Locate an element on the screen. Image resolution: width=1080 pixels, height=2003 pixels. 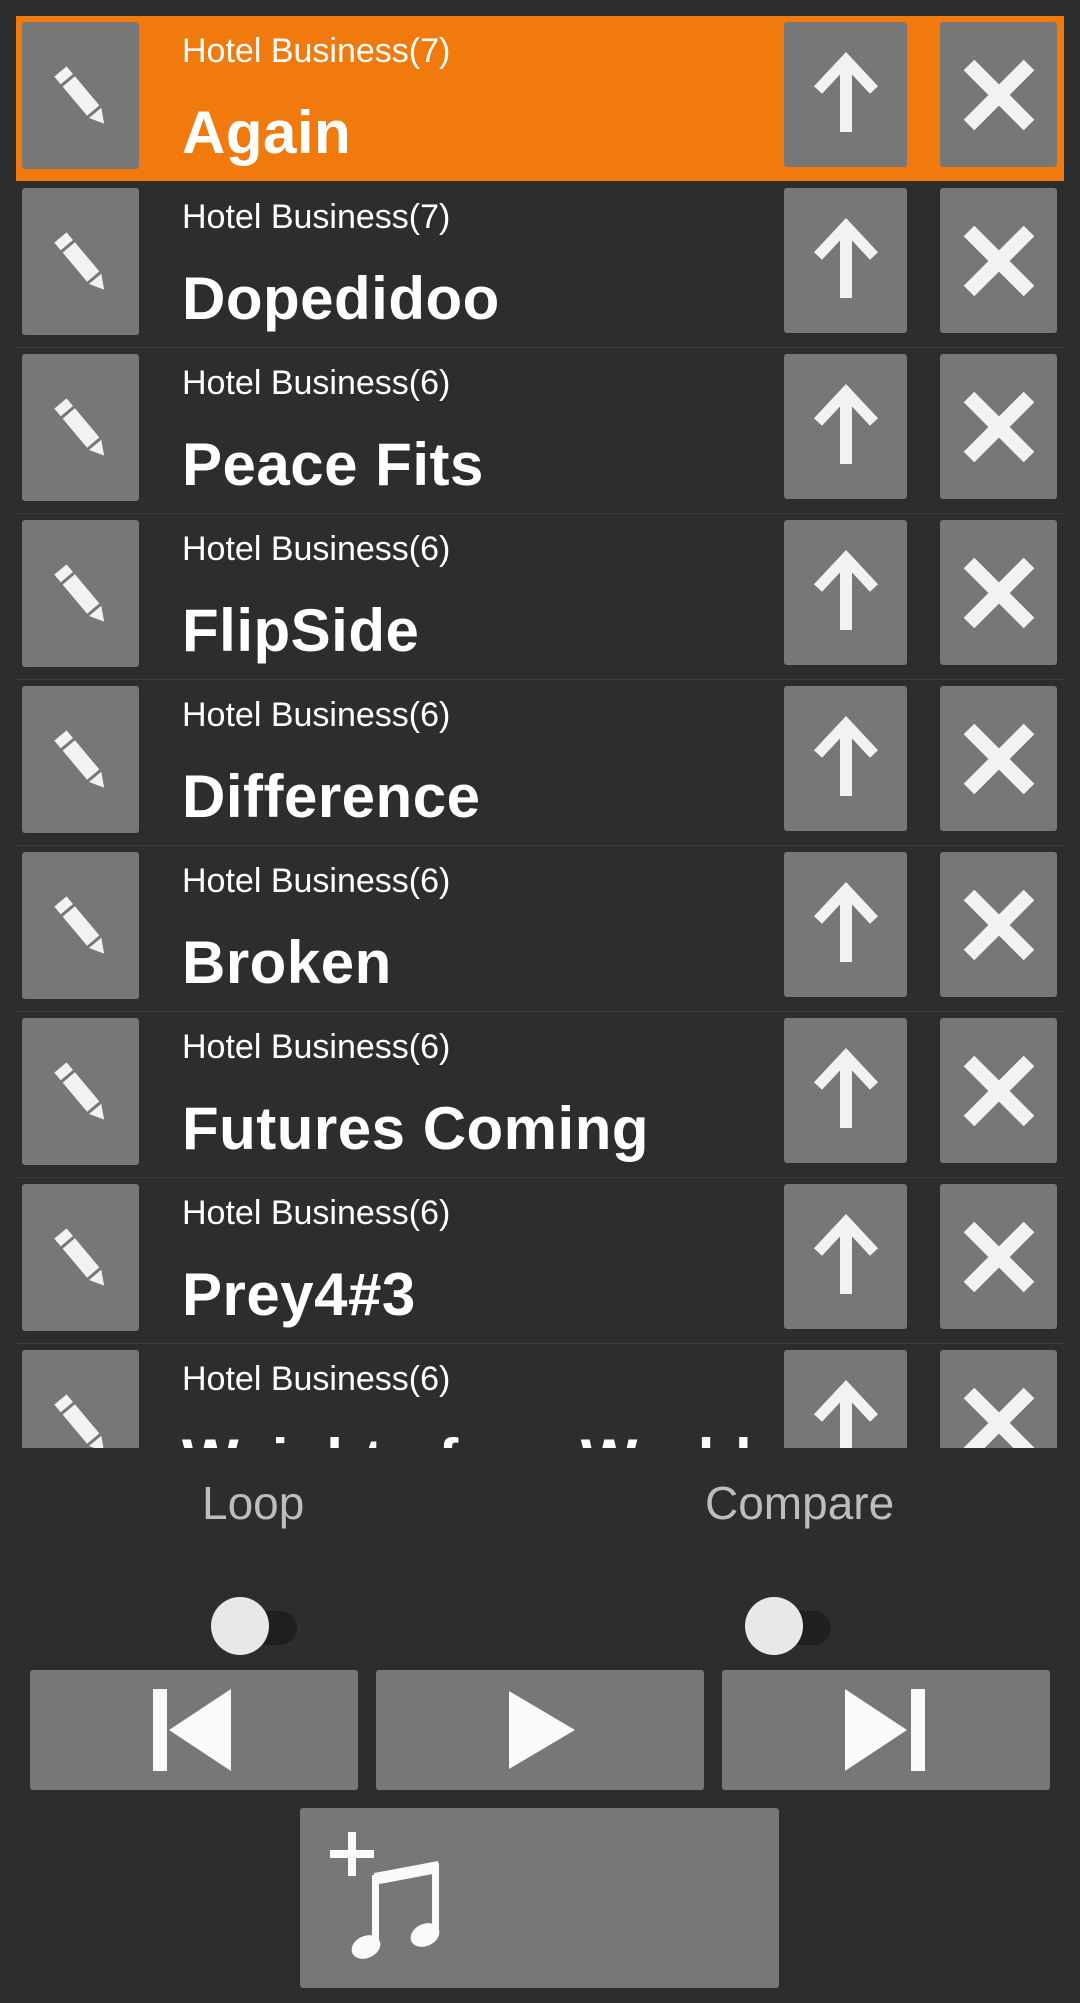
loop-toggle is located at coordinates (259, 1626).